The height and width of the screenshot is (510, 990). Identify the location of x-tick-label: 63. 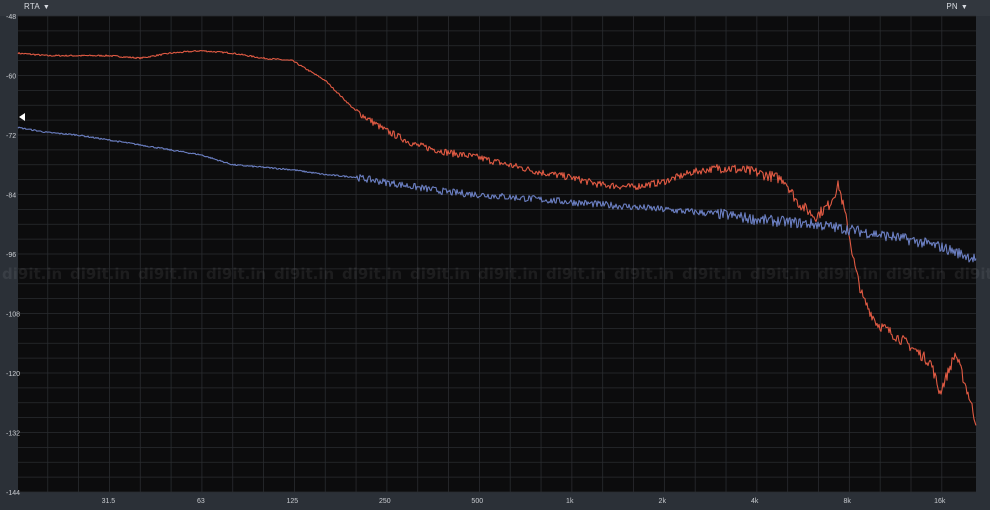
(201, 501).